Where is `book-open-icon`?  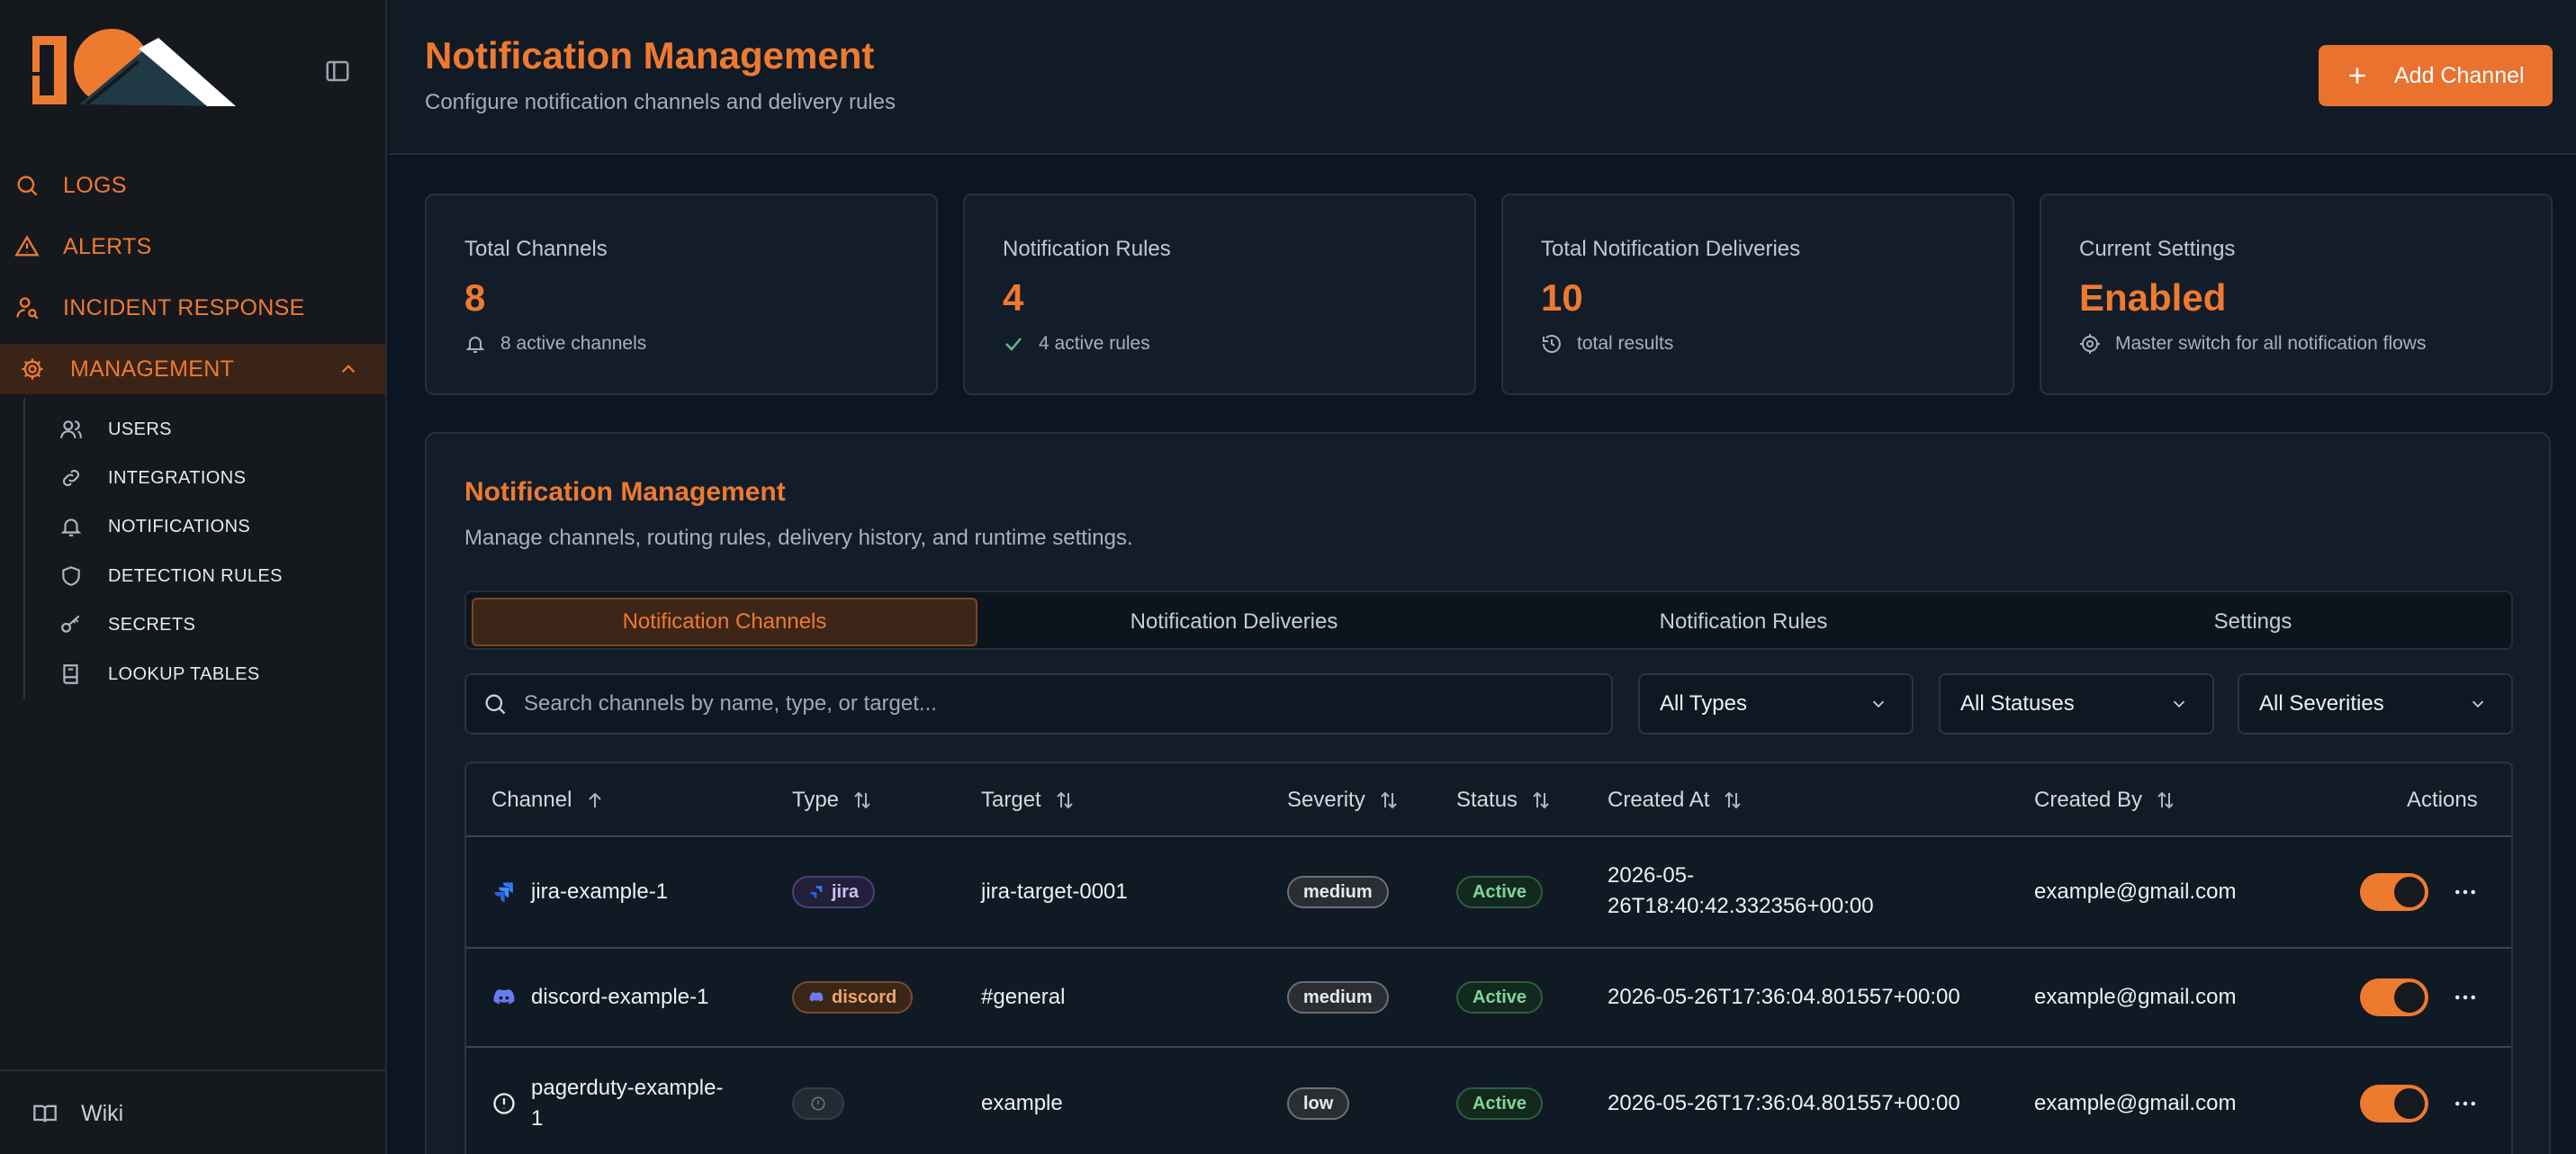
book-open-icon is located at coordinates (45, 1113).